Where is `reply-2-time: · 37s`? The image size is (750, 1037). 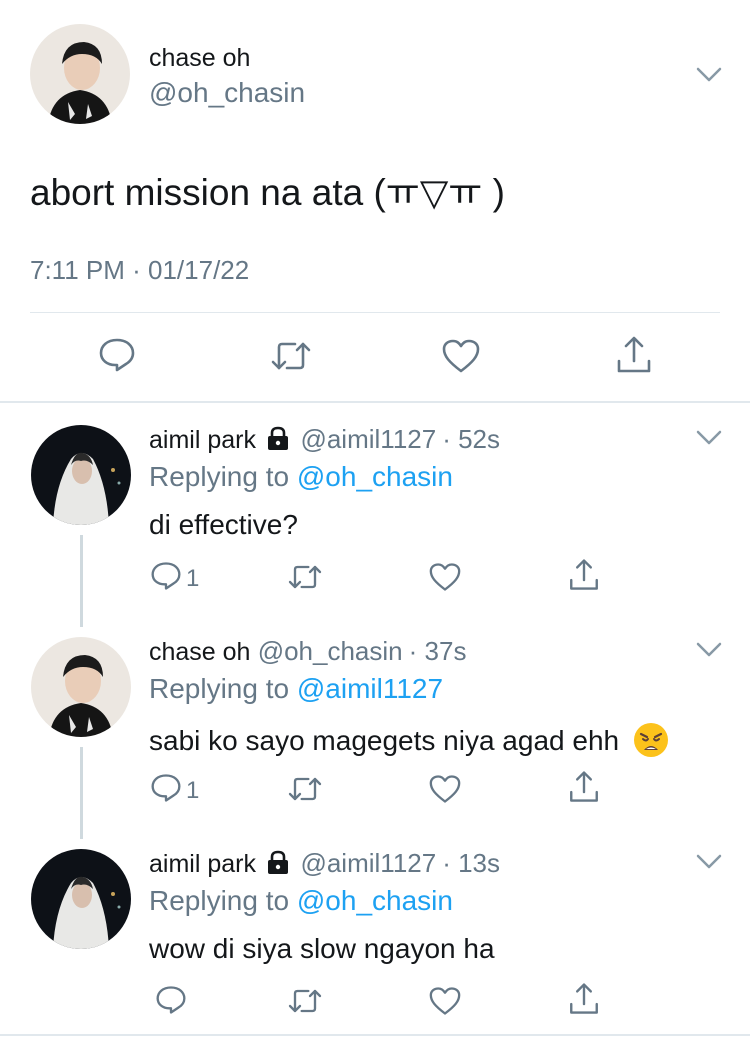
reply-2-time: · 37s is located at coordinates (438, 651).